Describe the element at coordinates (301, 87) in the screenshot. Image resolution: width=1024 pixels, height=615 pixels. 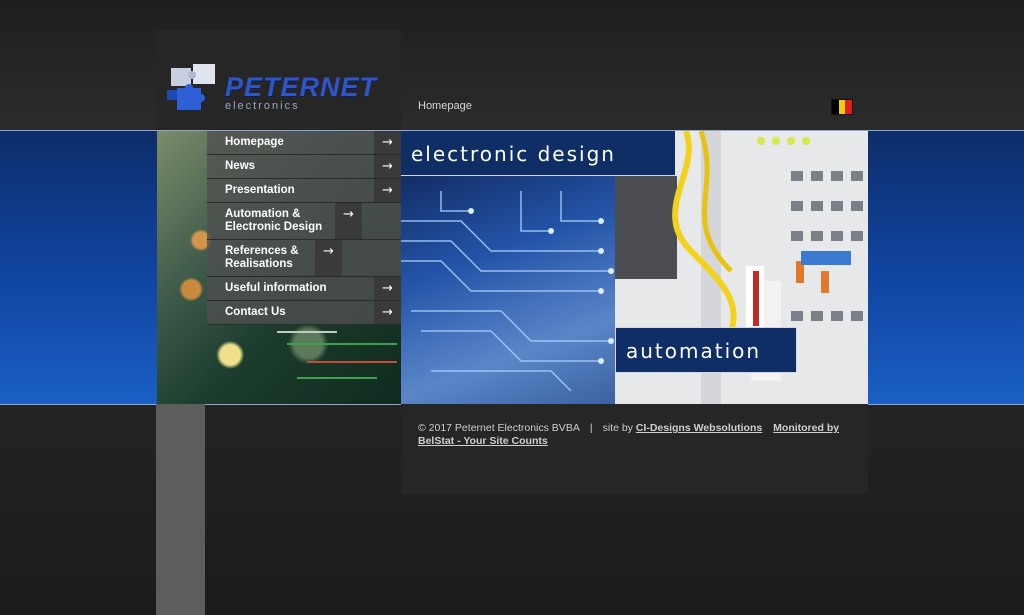
I see `logo-wordmark: PETERNET` at that location.